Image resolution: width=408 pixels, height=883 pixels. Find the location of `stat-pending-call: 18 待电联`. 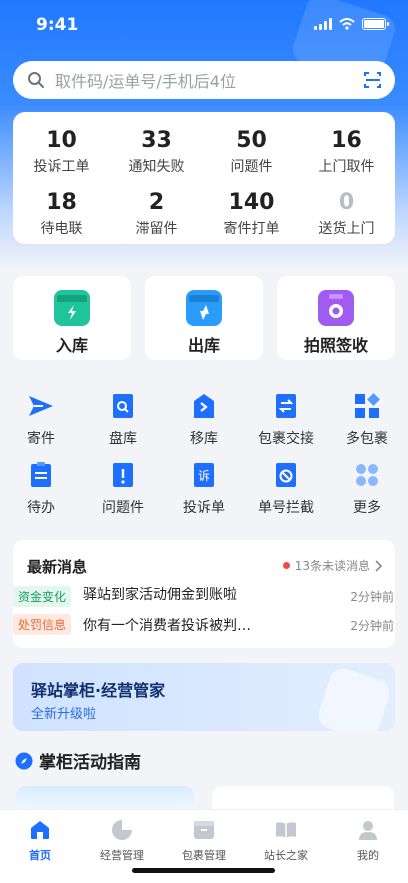

stat-pending-call: 18 待电联 is located at coordinates (61, 214).